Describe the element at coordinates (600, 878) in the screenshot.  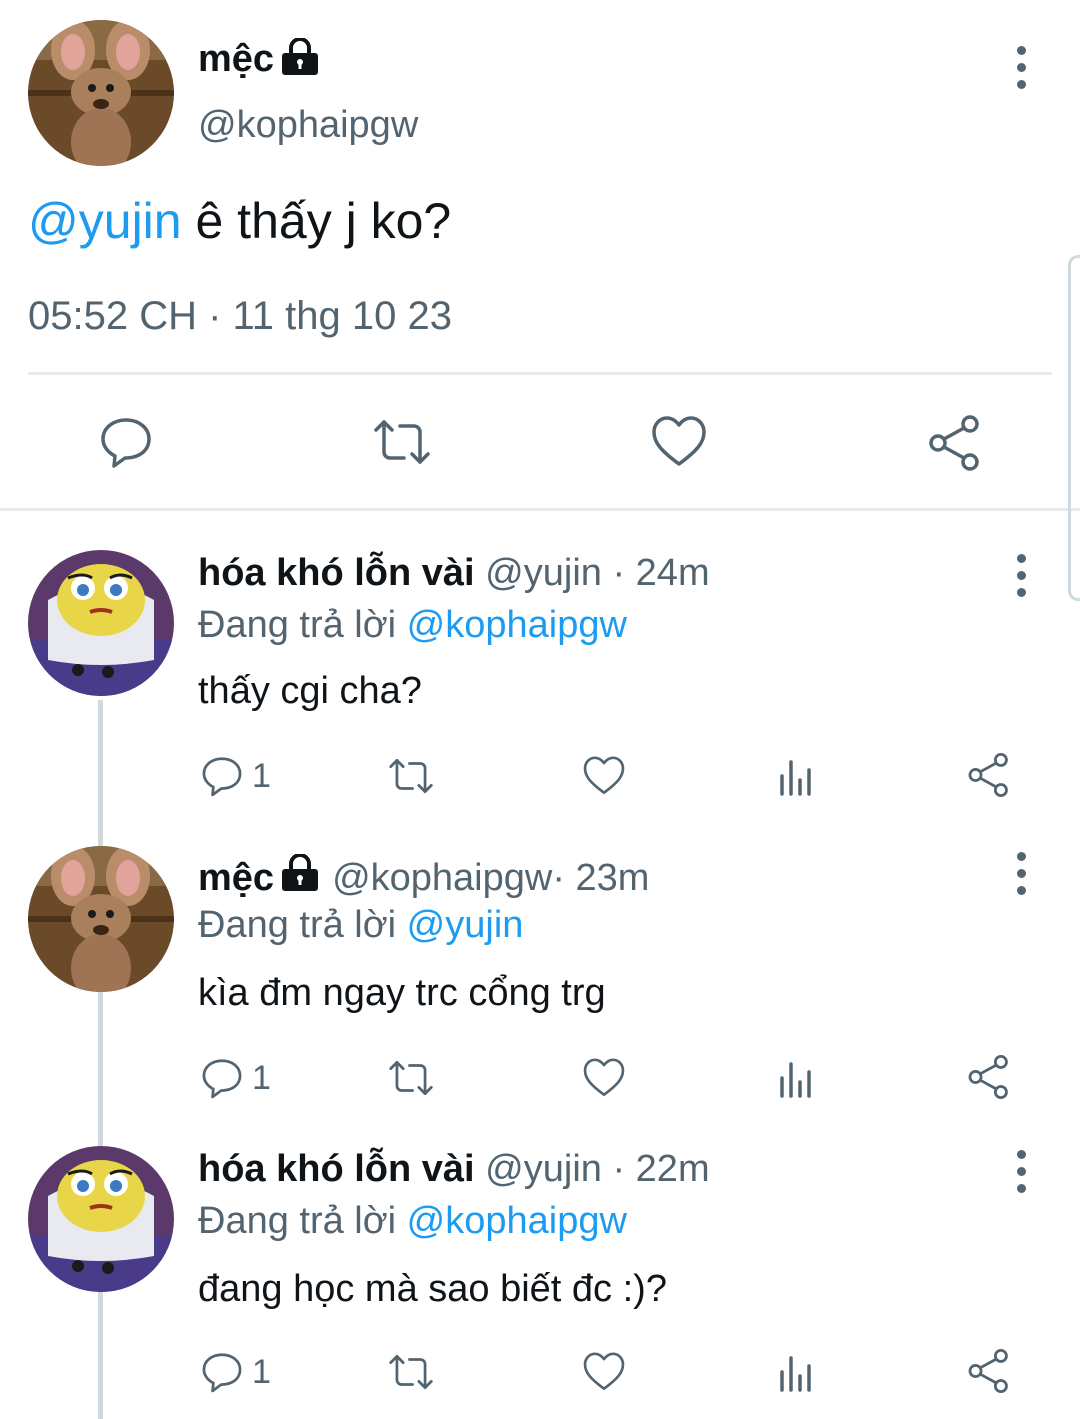
I see `reply-time: · 23m` at that location.